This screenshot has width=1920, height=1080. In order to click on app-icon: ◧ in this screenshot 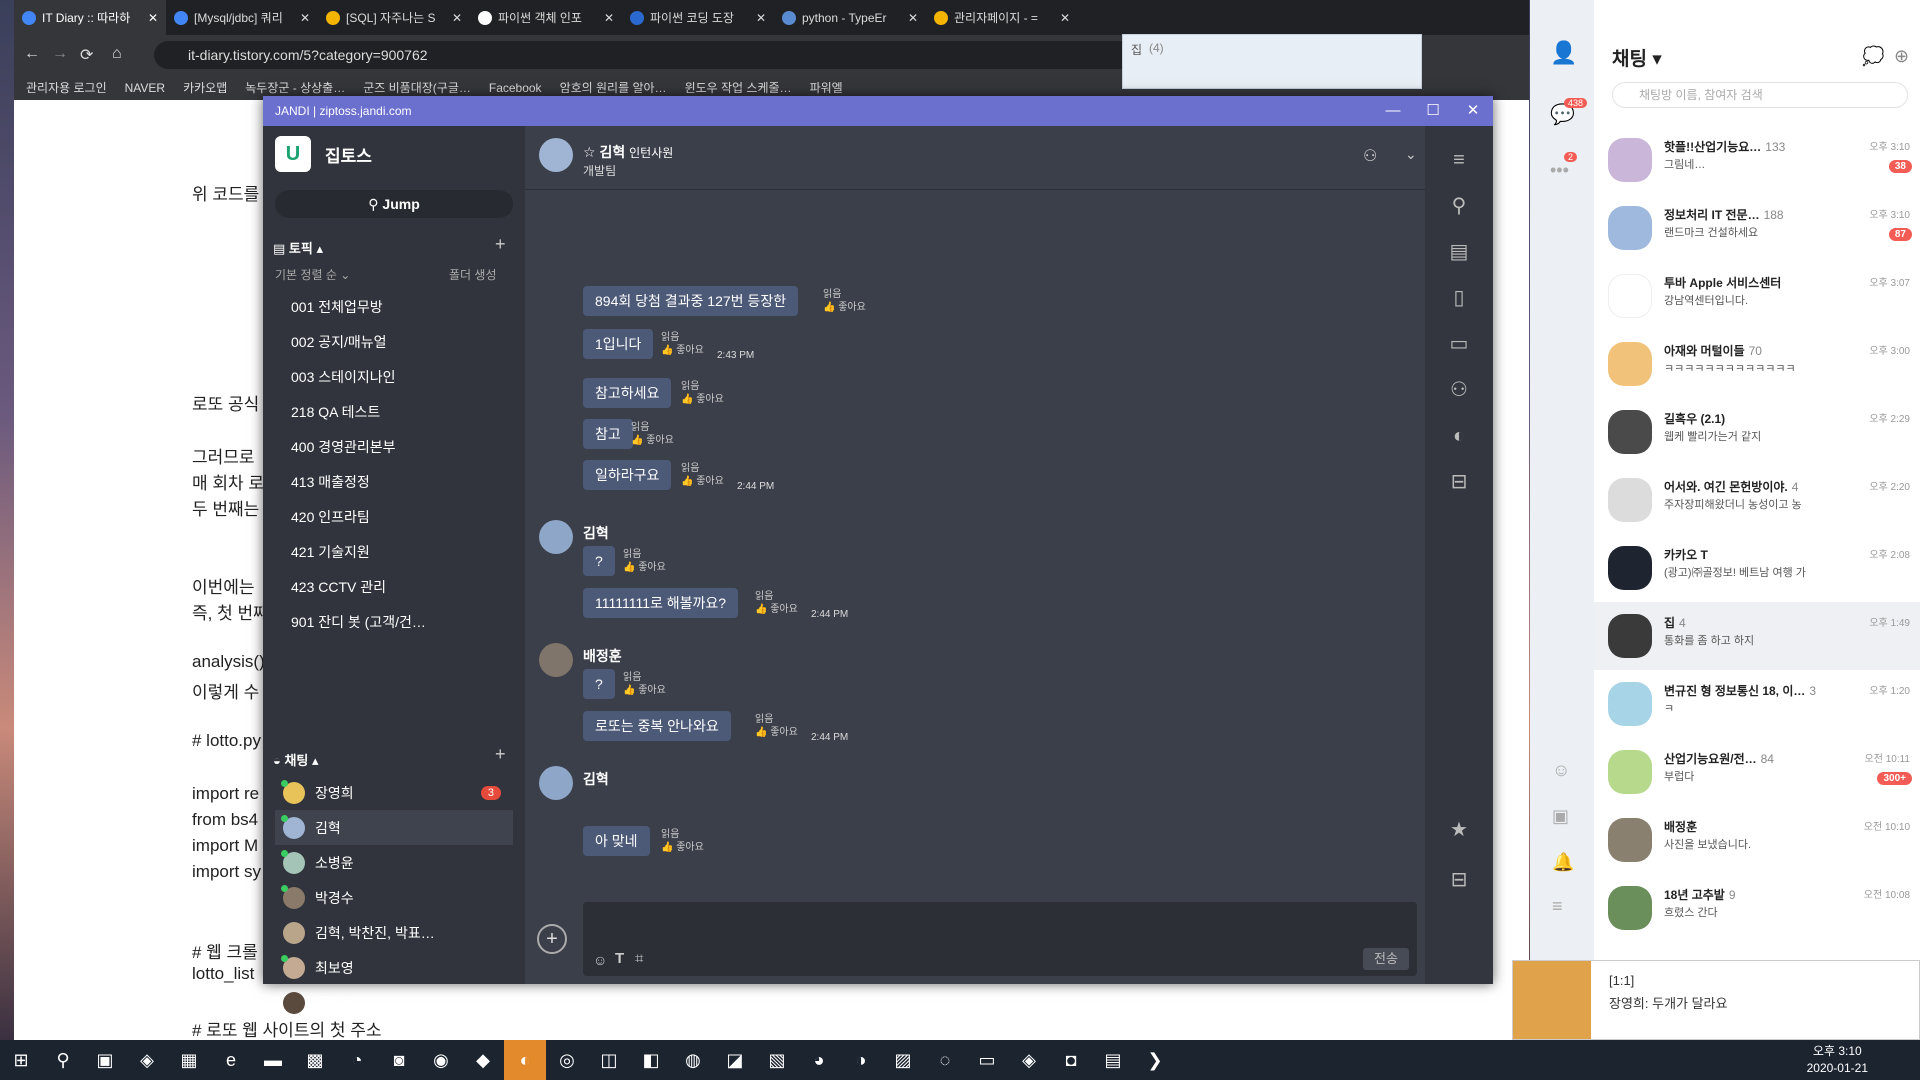, I will do `click(651, 1060)`.